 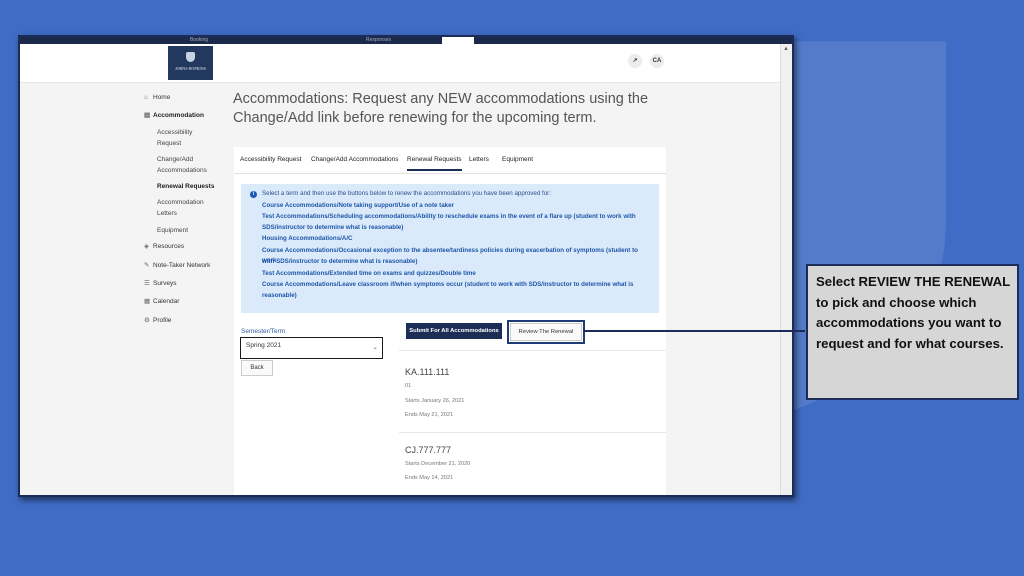 I want to click on course-end: Ends May 21, 2021, so click(x=429, y=415).